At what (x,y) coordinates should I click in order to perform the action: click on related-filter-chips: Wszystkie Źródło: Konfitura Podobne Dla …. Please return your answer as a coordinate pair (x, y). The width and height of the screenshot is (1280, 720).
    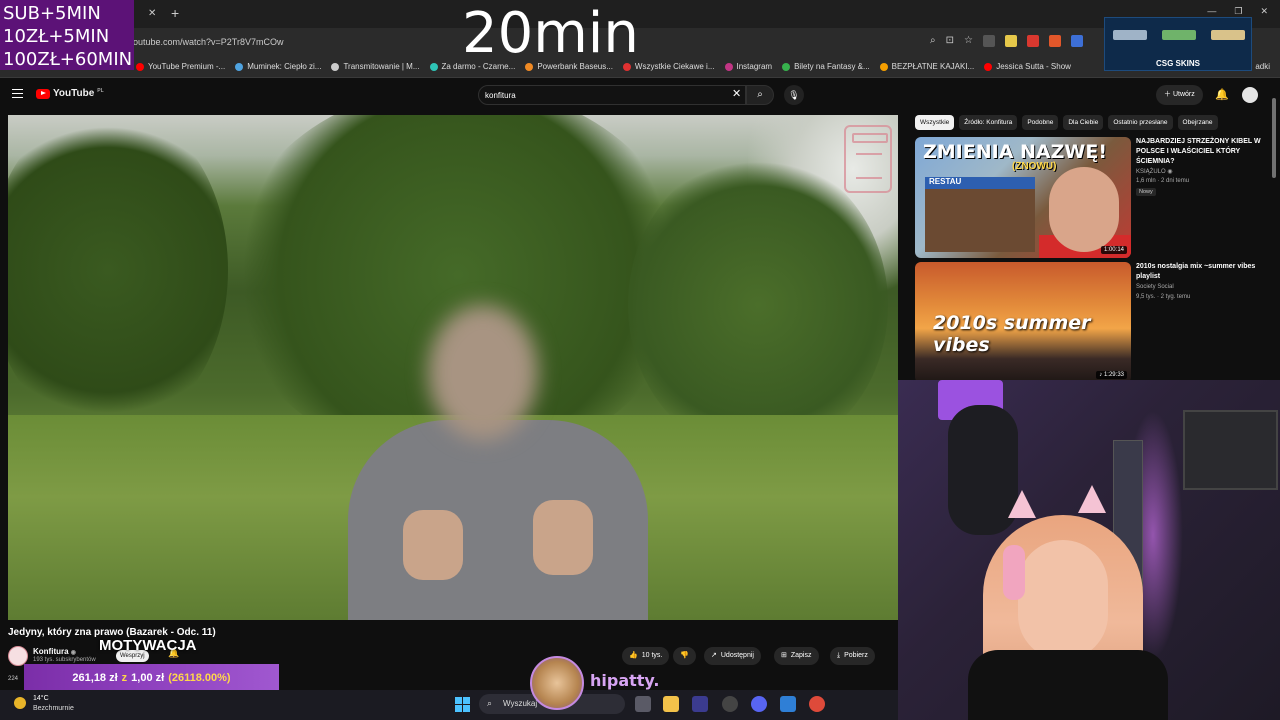
    Looking at the image, I should click on (1066, 122).